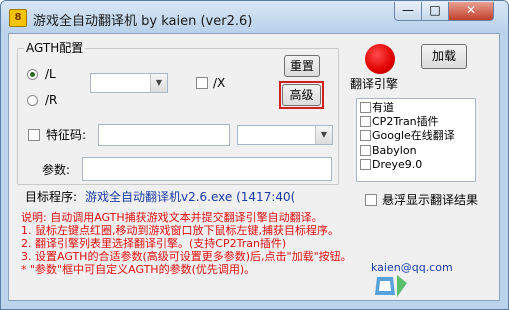 Image resolution: width=509 pixels, height=310 pixels. Describe the element at coordinates (34, 135) in the screenshot. I see `feature-code-checkbox` at that location.